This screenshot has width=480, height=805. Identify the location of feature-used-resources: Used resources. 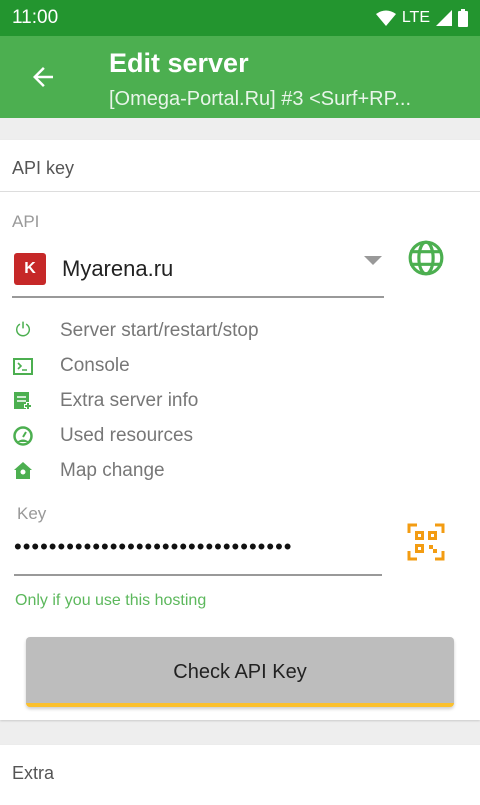
(102, 436).